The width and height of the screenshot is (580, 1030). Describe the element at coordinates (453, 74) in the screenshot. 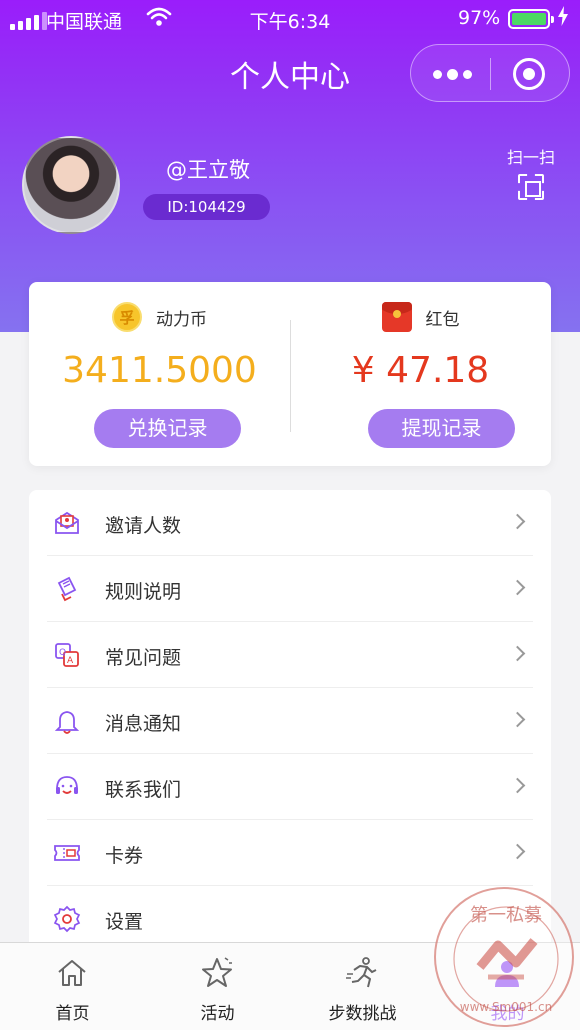

I see `more-options-icon` at that location.